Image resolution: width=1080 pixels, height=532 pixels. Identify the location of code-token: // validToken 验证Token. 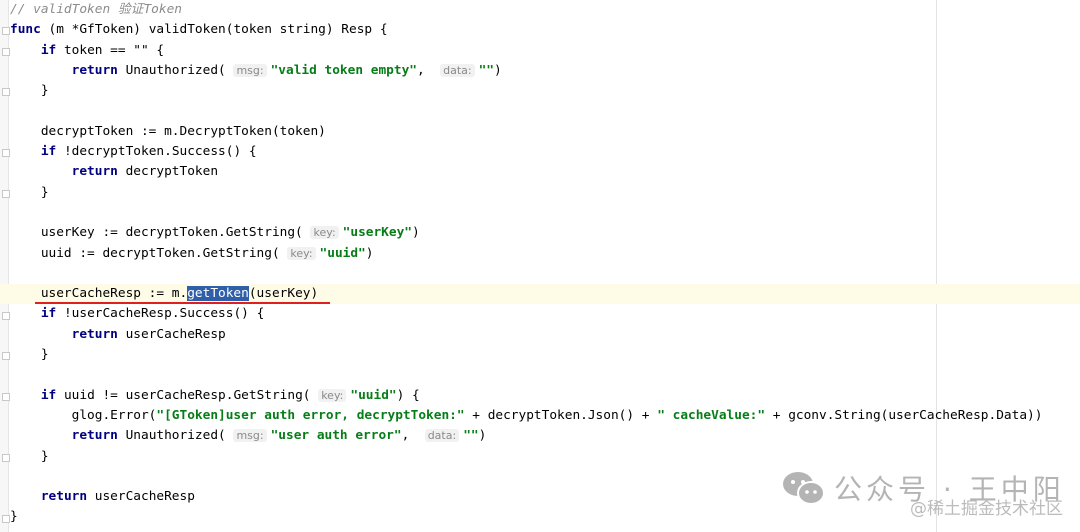
(96, 9).